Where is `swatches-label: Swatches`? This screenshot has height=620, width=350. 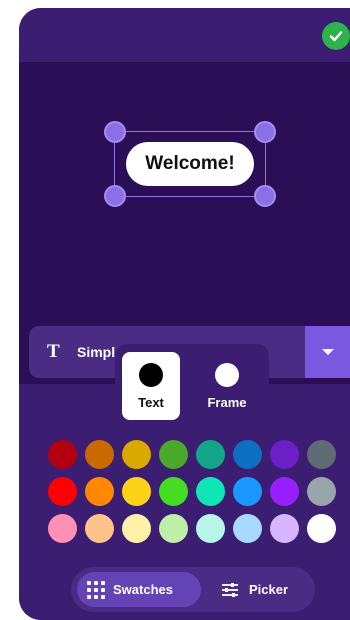
swatches-label: Swatches is located at coordinates (143, 589).